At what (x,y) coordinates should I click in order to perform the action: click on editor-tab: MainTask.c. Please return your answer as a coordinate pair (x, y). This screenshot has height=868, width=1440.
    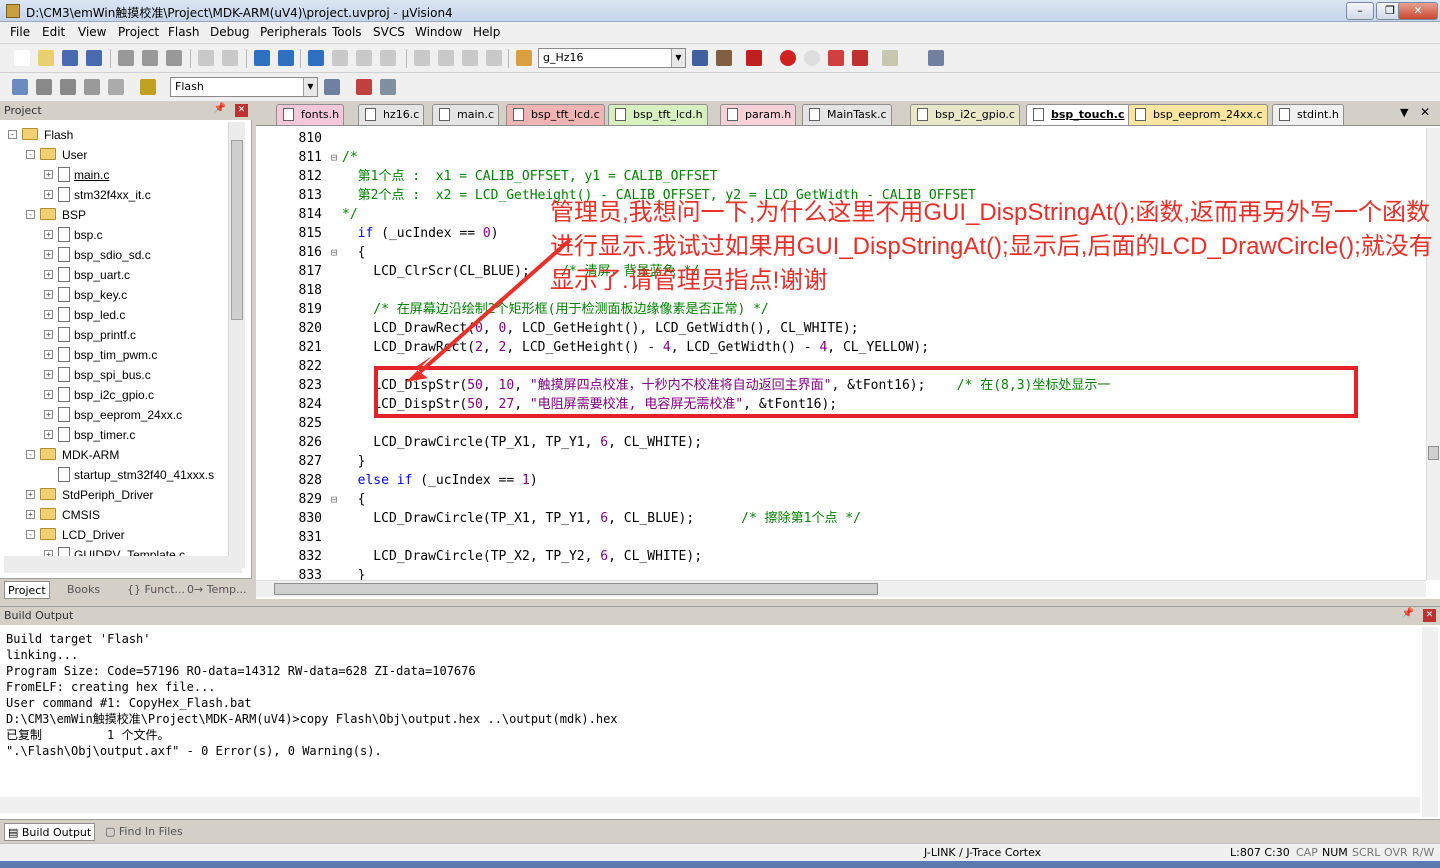
    Looking at the image, I should click on (847, 114).